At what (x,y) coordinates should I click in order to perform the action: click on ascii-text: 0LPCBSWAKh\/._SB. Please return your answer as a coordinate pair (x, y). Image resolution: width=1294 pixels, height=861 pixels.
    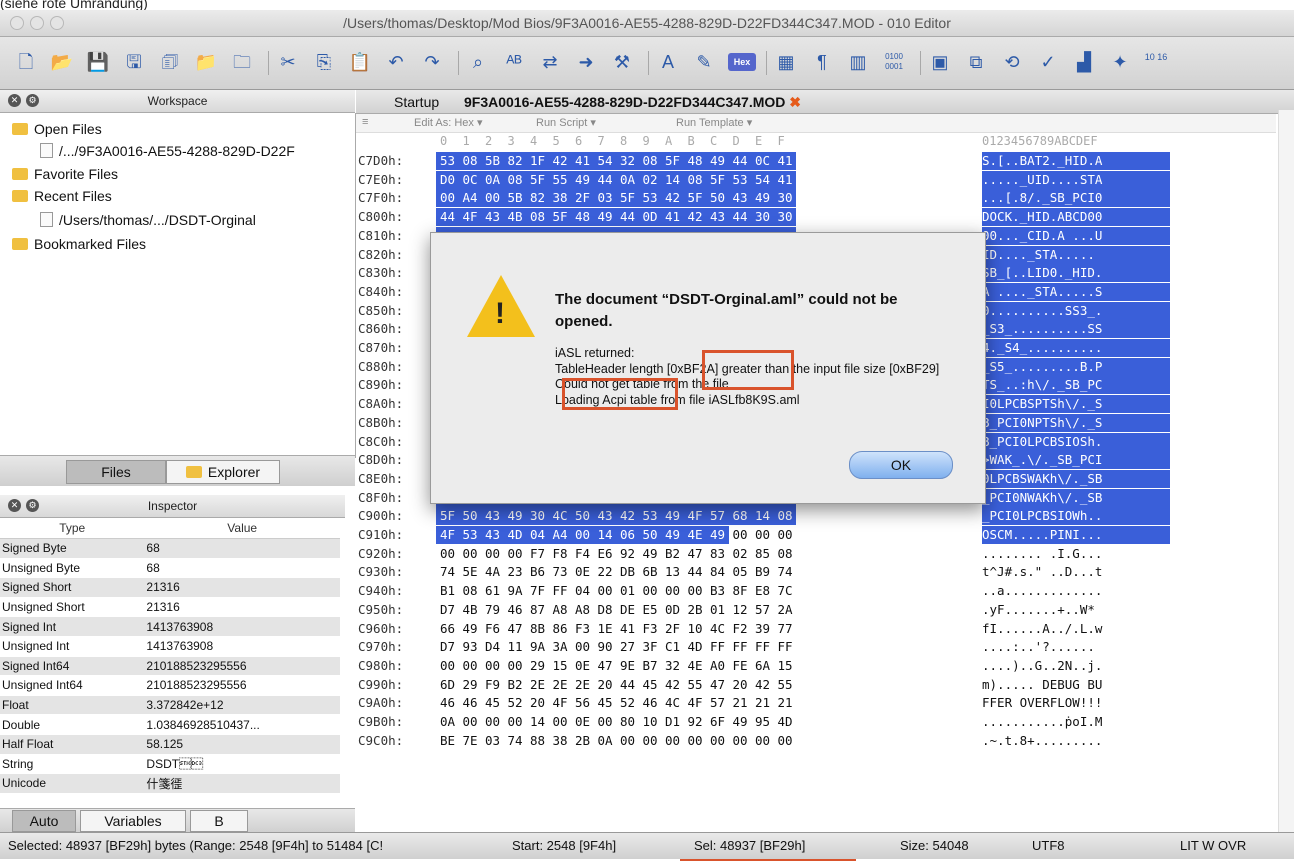
    Looking at the image, I should click on (1076, 478).